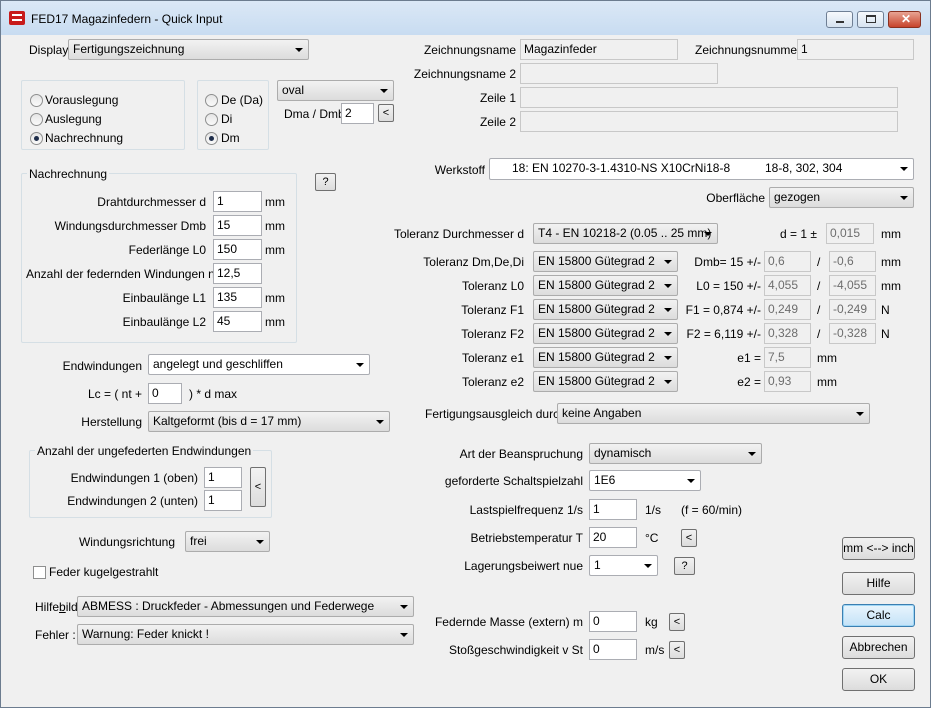 Image resolution: width=931 pixels, height=708 pixels. Describe the element at coordinates (605, 333) in the screenshot. I see `tol-f2-select: EN 15800 Gütegrad 2` at that location.